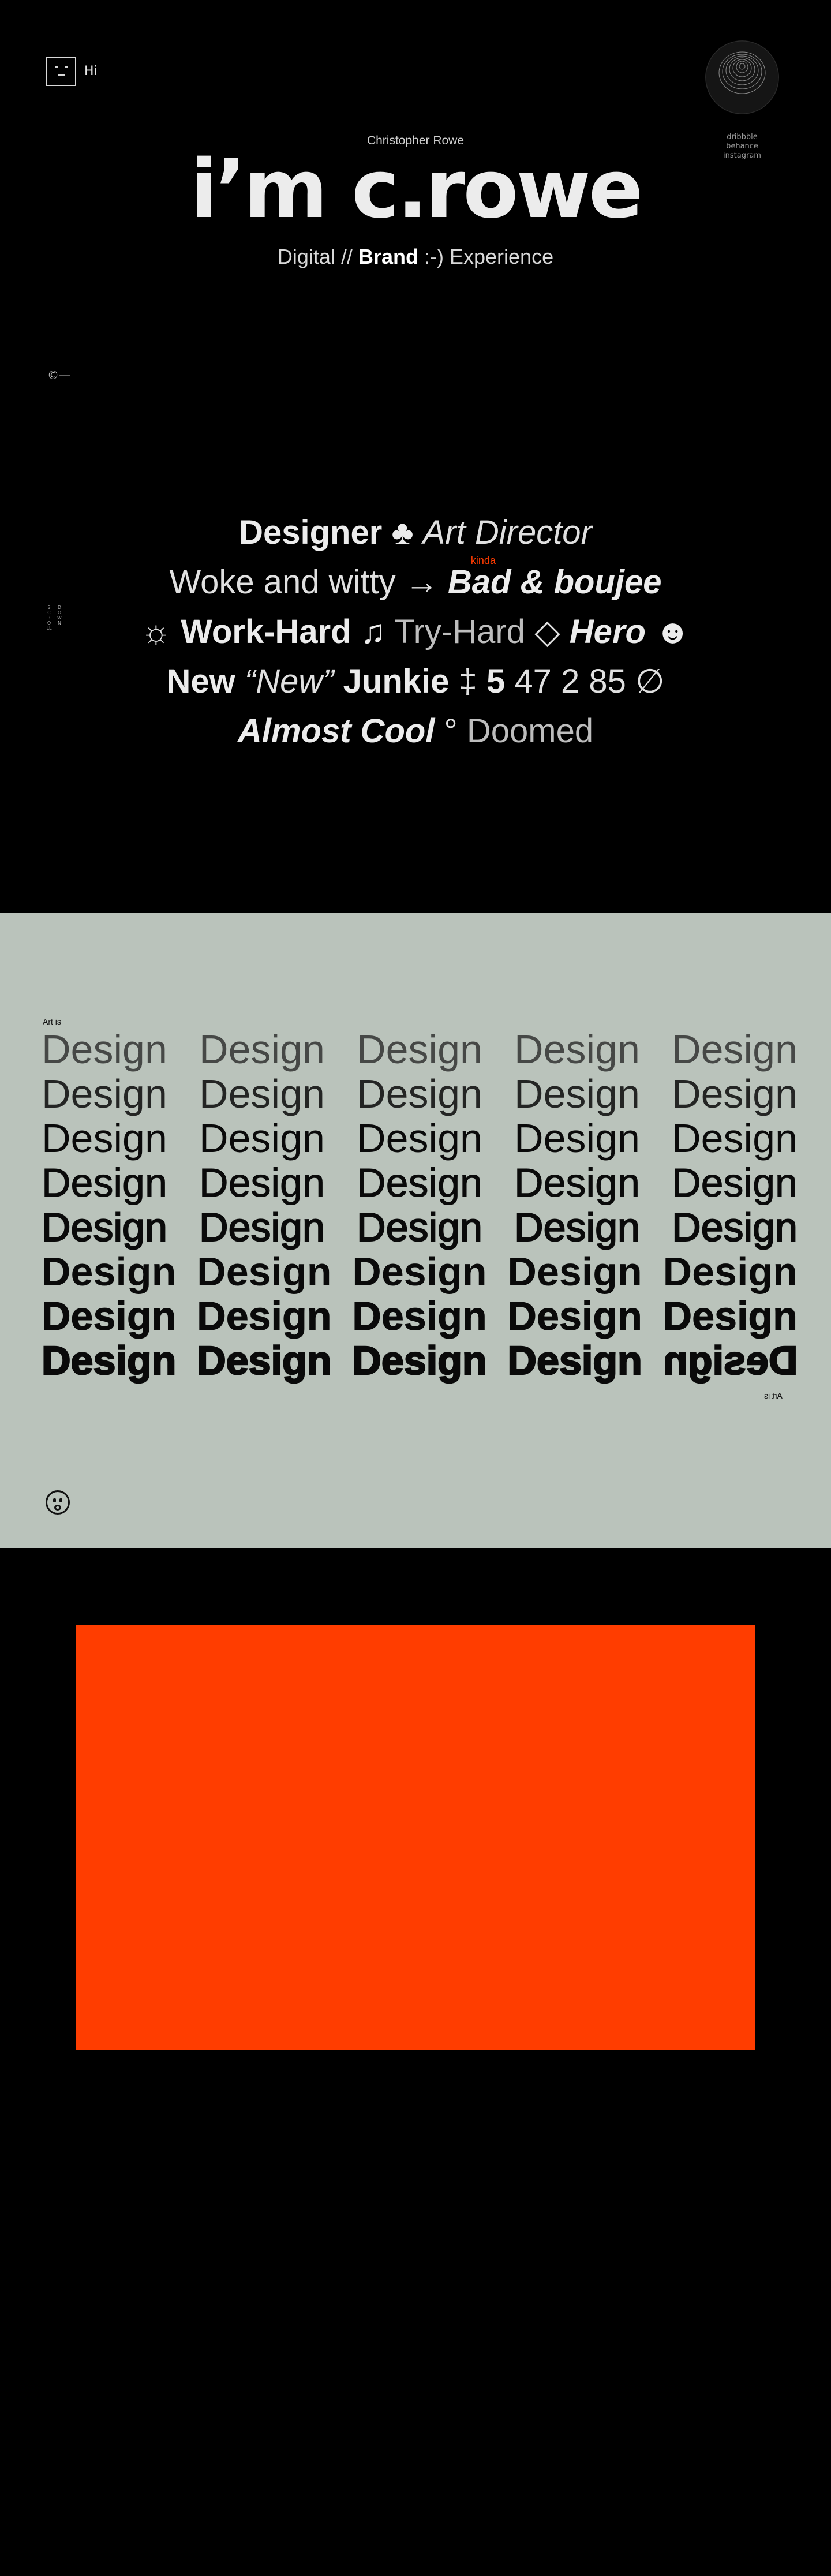 Image resolution: width=831 pixels, height=2576 pixels. What do you see at coordinates (489, 256) in the screenshot?
I see `hero-sub-post: :-) Experience` at bounding box center [489, 256].